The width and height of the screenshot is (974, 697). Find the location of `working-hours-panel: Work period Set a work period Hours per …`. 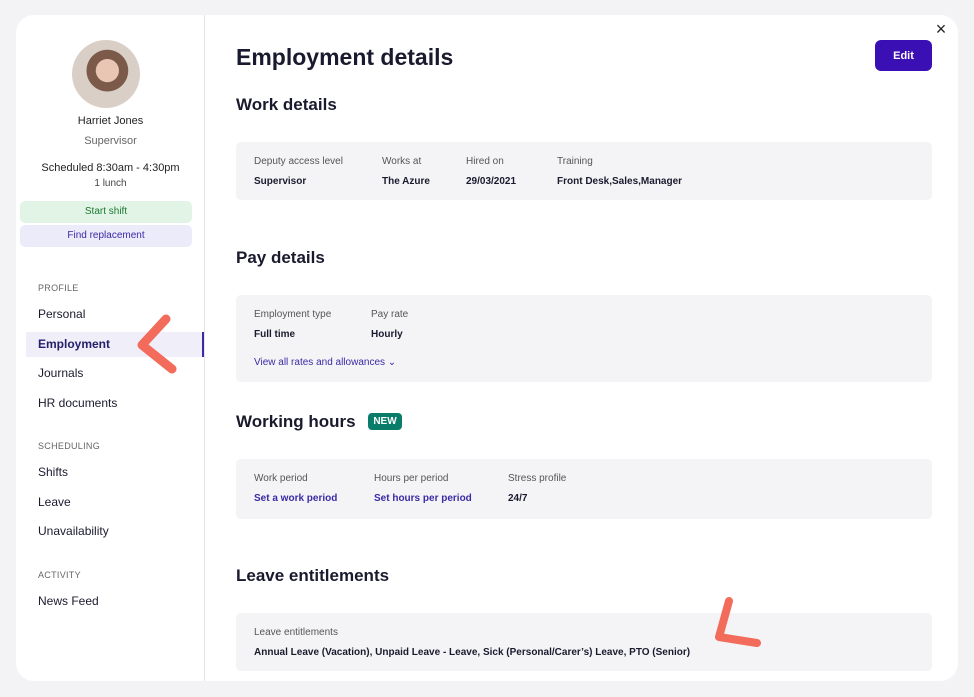

working-hours-panel: Work period Set a work period Hours per … is located at coordinates (584, 489).